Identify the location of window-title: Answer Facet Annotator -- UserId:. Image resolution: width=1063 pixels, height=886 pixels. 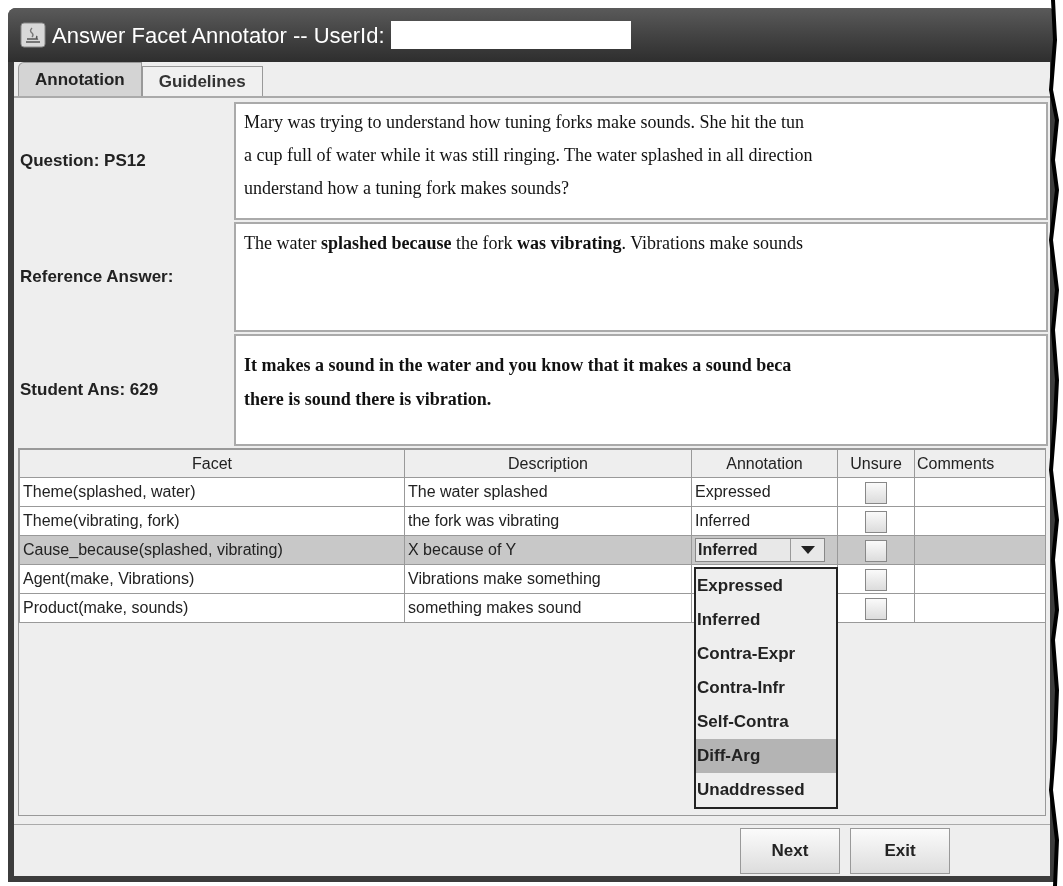
(218, 35).